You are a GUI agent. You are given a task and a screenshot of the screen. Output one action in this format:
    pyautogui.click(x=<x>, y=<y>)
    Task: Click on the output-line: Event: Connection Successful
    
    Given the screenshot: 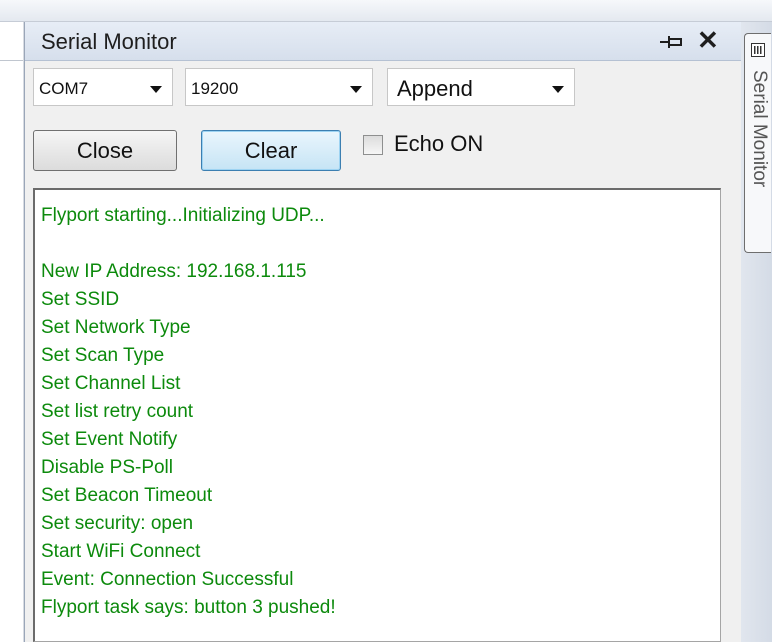 What is the action you would take?
    pyautogui.click(x=167, y=579)
    